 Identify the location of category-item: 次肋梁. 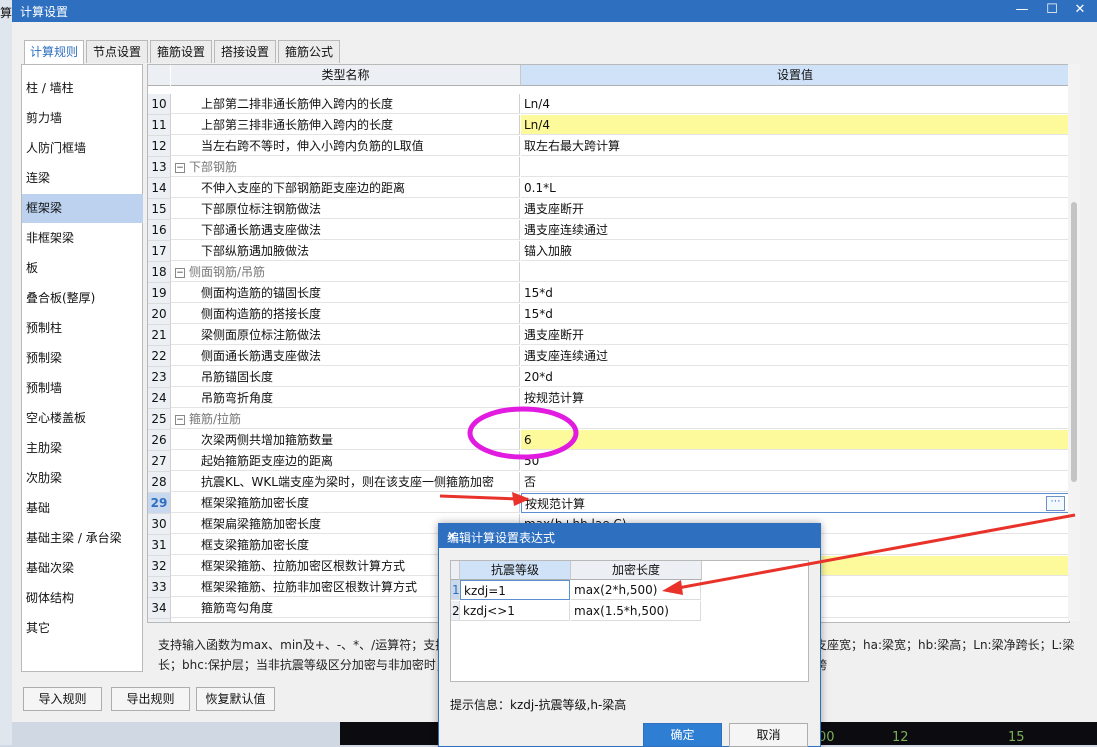
(82, 478).